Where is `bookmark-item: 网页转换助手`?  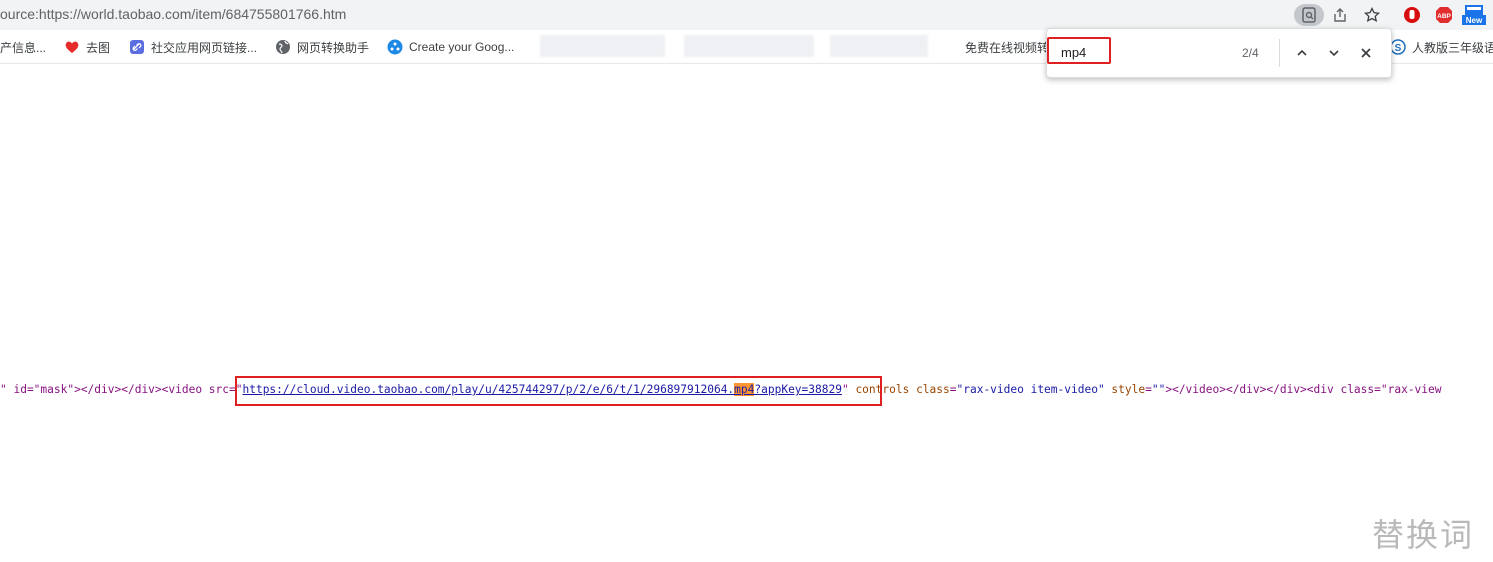
bookmark-item: 网页转换助手 is located at coordinates (322, 47).